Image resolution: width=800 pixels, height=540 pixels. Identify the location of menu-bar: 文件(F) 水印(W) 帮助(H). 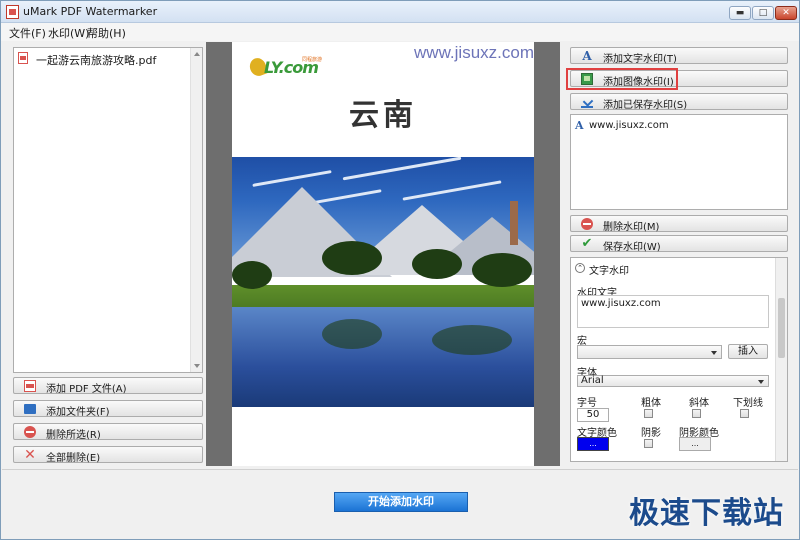
(400, 32).